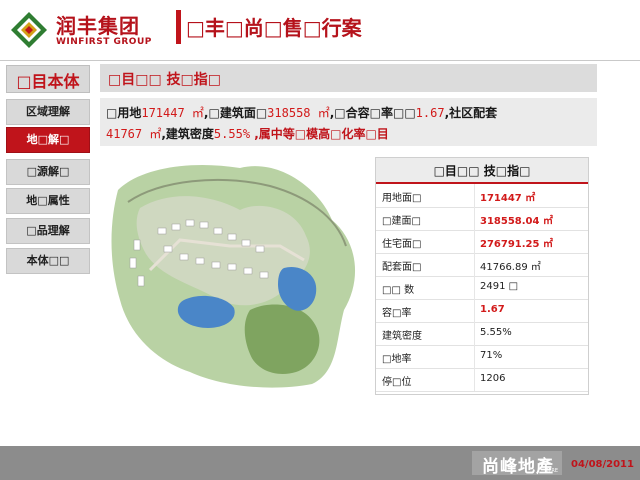 Image resolution: width=640 pixels, height=480 pixels. What do you see at coordinates (482, 242) in the screenshot?
I see `metric-row: 住宅面□ 276791.25 ㎡` at bounding box center [482, 242].